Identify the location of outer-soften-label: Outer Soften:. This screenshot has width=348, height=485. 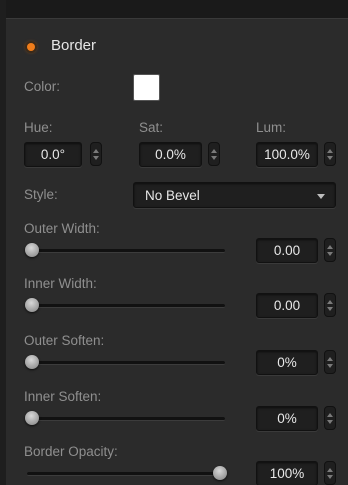
(64, 340).